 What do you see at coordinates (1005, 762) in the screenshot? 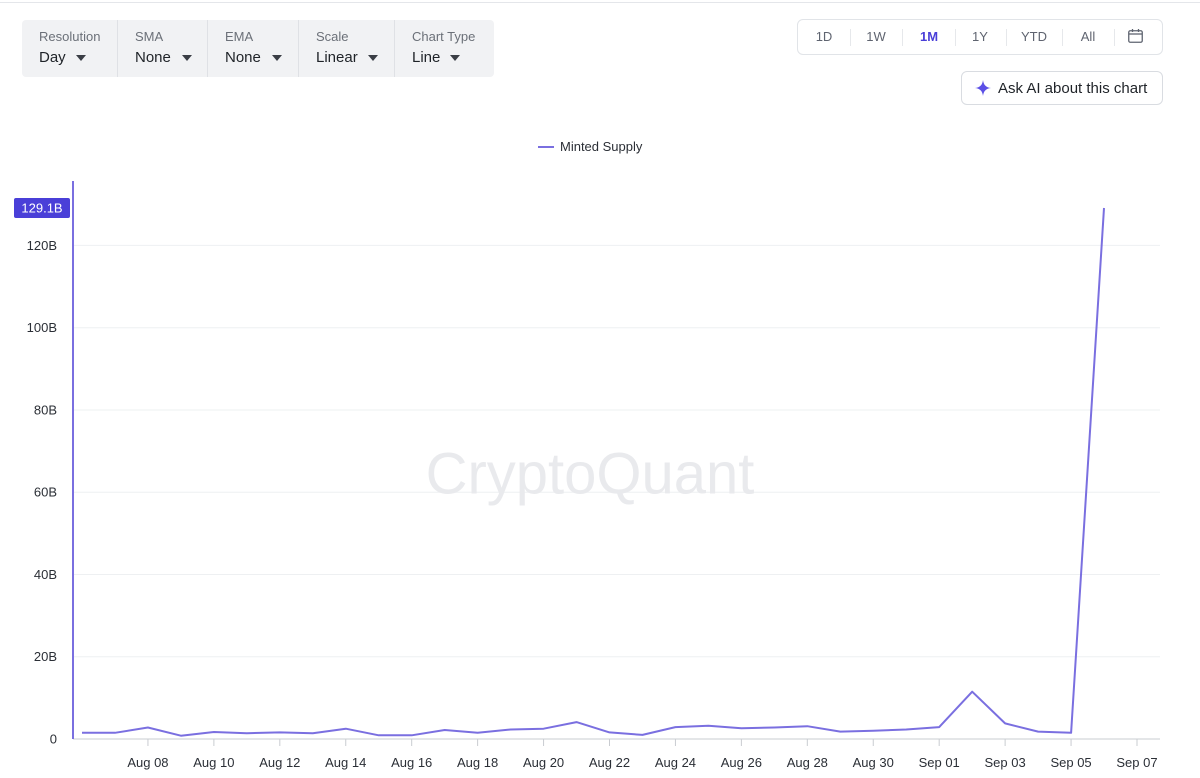
I see `x-tick-label: Sep 03` at bounding box center [1005, 762].